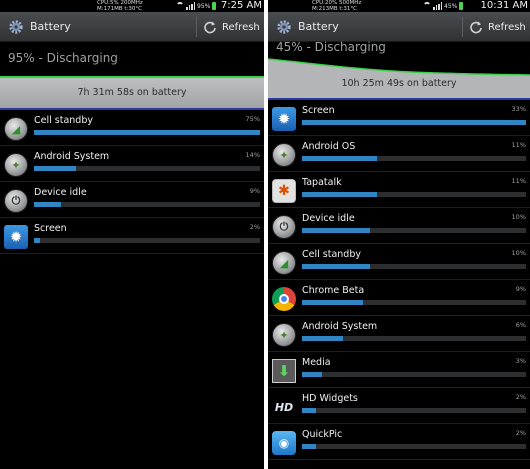 Image resolution: width=530 pixels, height=469 pixels. Describe the element at coordinates (322, 182) in the screenshot. I see `usage-name: Tapatalk` at that location.